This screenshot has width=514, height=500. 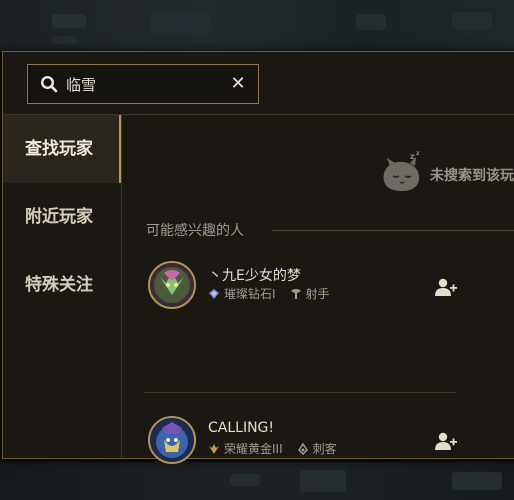 I want to click on row-divider, so click(x=300, y=392).